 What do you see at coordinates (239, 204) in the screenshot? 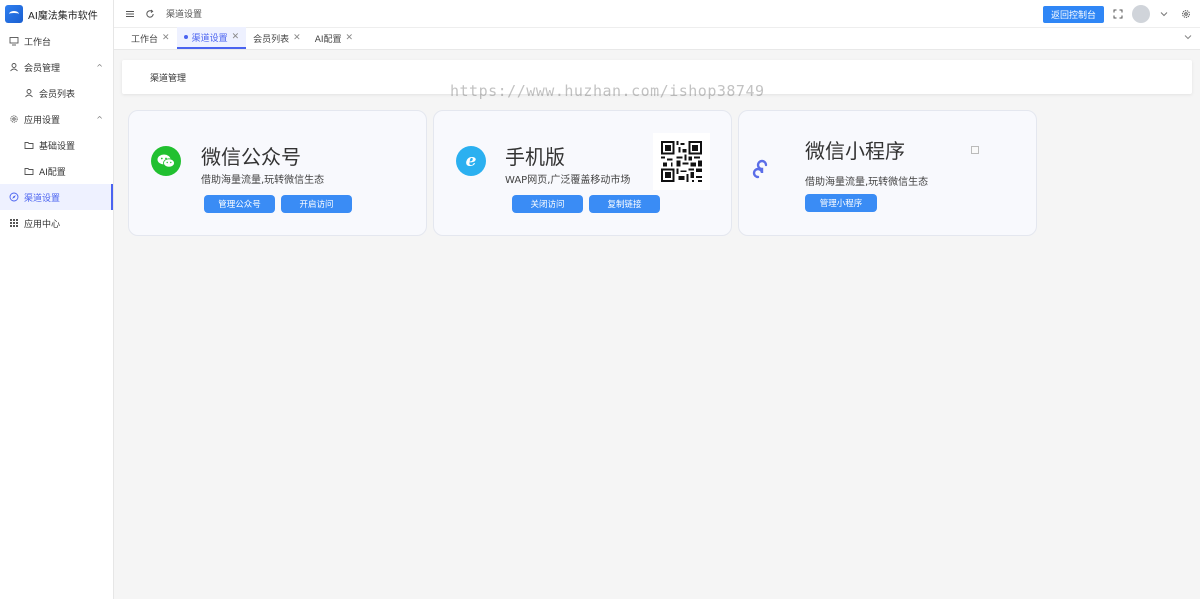
I see `manage-official-account-button: 管理公众号` at bounding box center [239, 204].